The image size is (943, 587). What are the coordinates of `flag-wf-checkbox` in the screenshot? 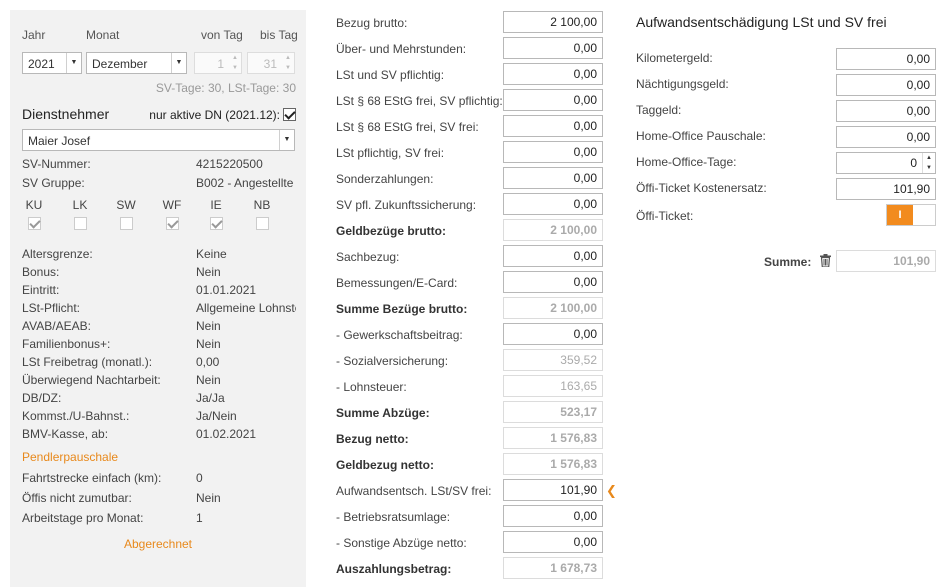 It's located at (172, 223).